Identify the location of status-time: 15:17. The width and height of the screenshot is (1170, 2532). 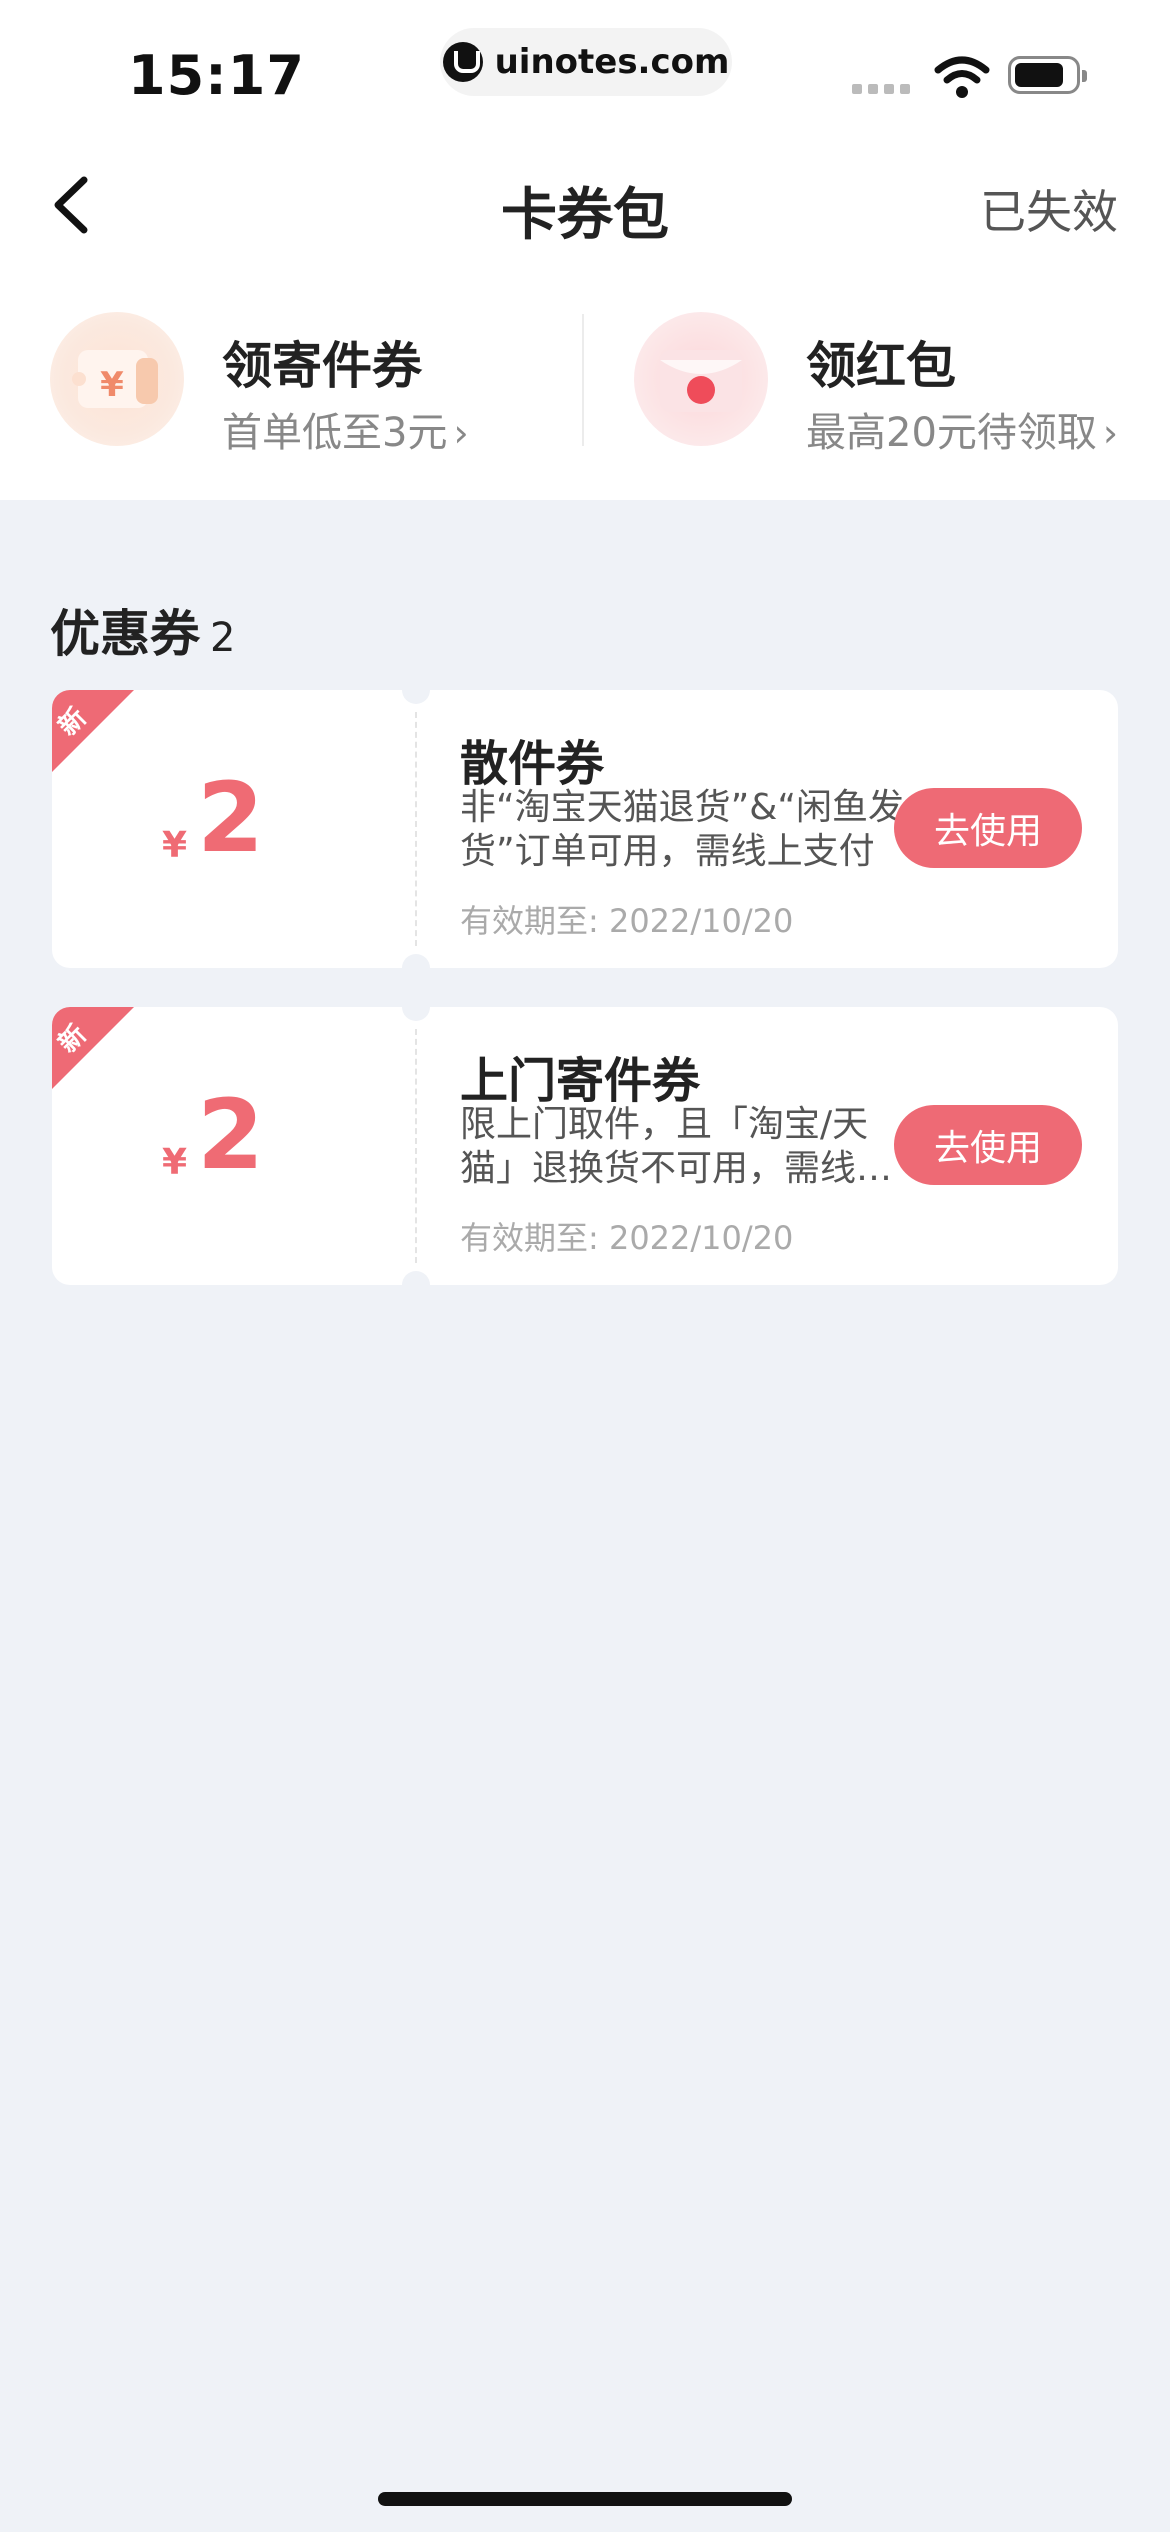
(216, 75).